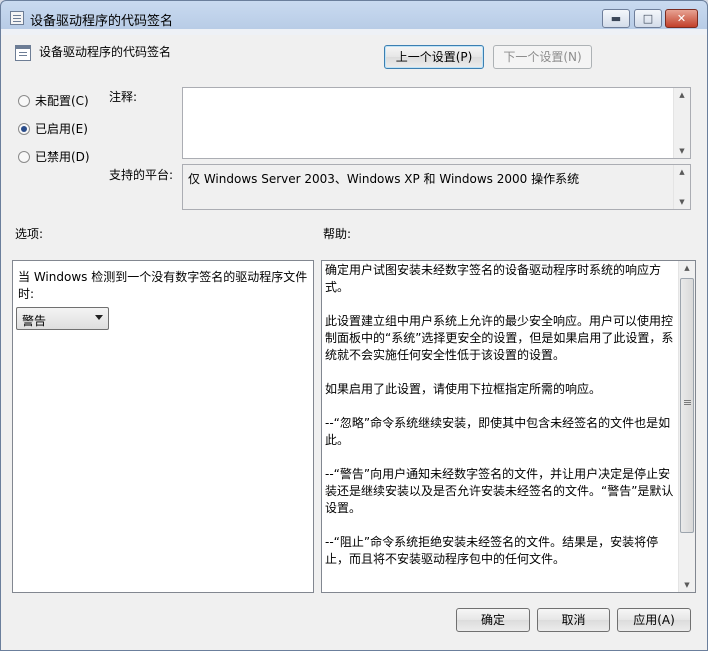 The width and height of the screenshot is (708, 651). What do you see at coordinates (123, 97) in the screenshot?
I see `comment-label: 注释:` at bounding box center [123, 97].